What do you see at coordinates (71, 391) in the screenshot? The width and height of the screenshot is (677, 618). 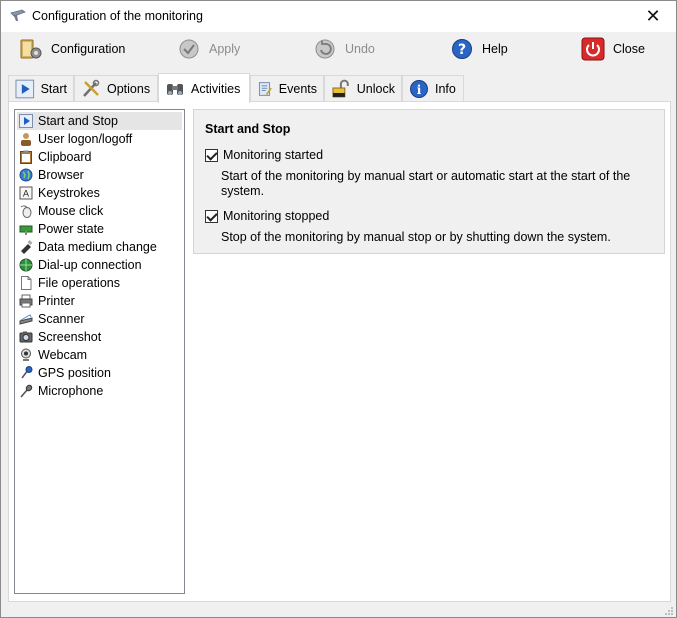 I see `list-item-label: Microphone` at bounding box center [71, 391].